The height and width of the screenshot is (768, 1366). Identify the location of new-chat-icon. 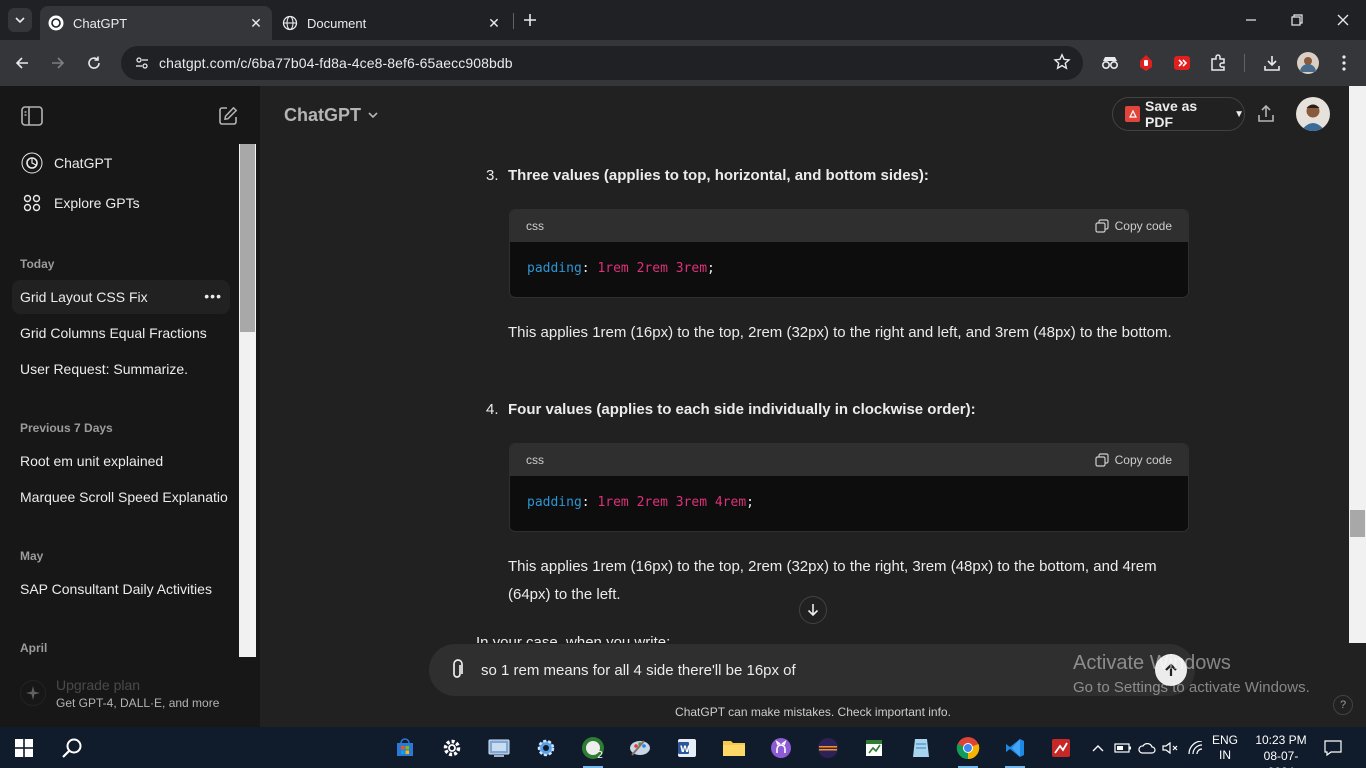
(228, 116).